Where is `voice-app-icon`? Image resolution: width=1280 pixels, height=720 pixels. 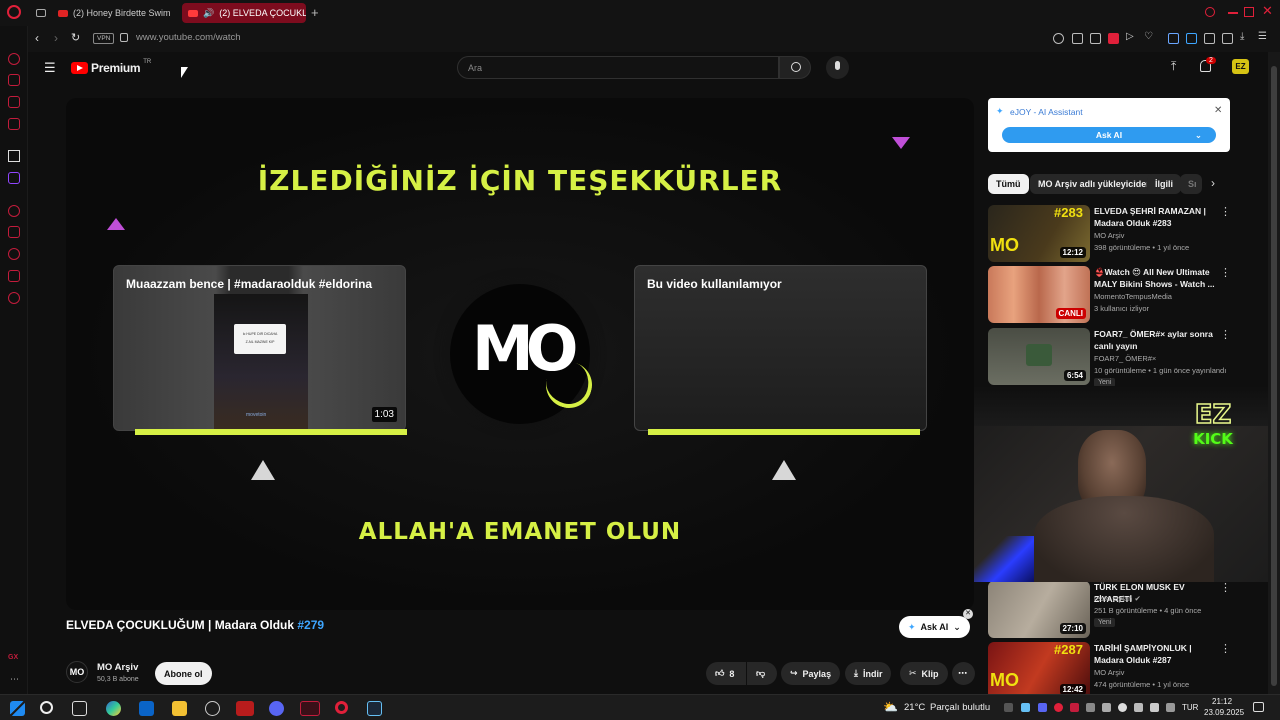
voice-app-icon is located at coordinates (245, 708).